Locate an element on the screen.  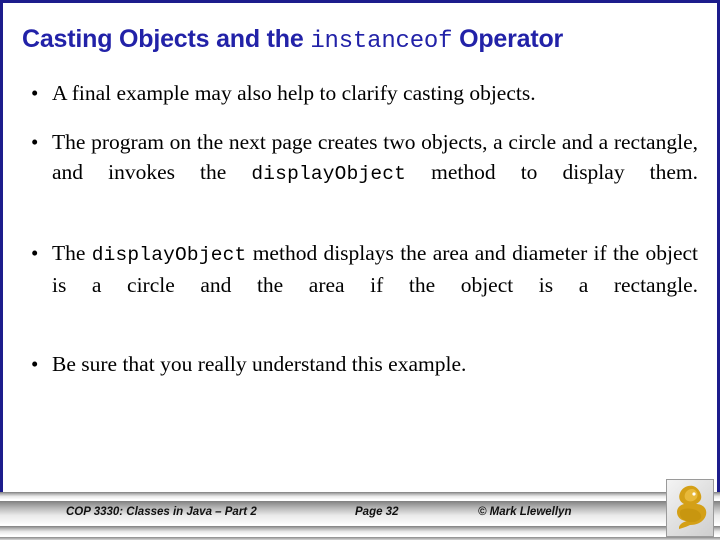
pegasus-logo-box is located at coordinates (690, 508).